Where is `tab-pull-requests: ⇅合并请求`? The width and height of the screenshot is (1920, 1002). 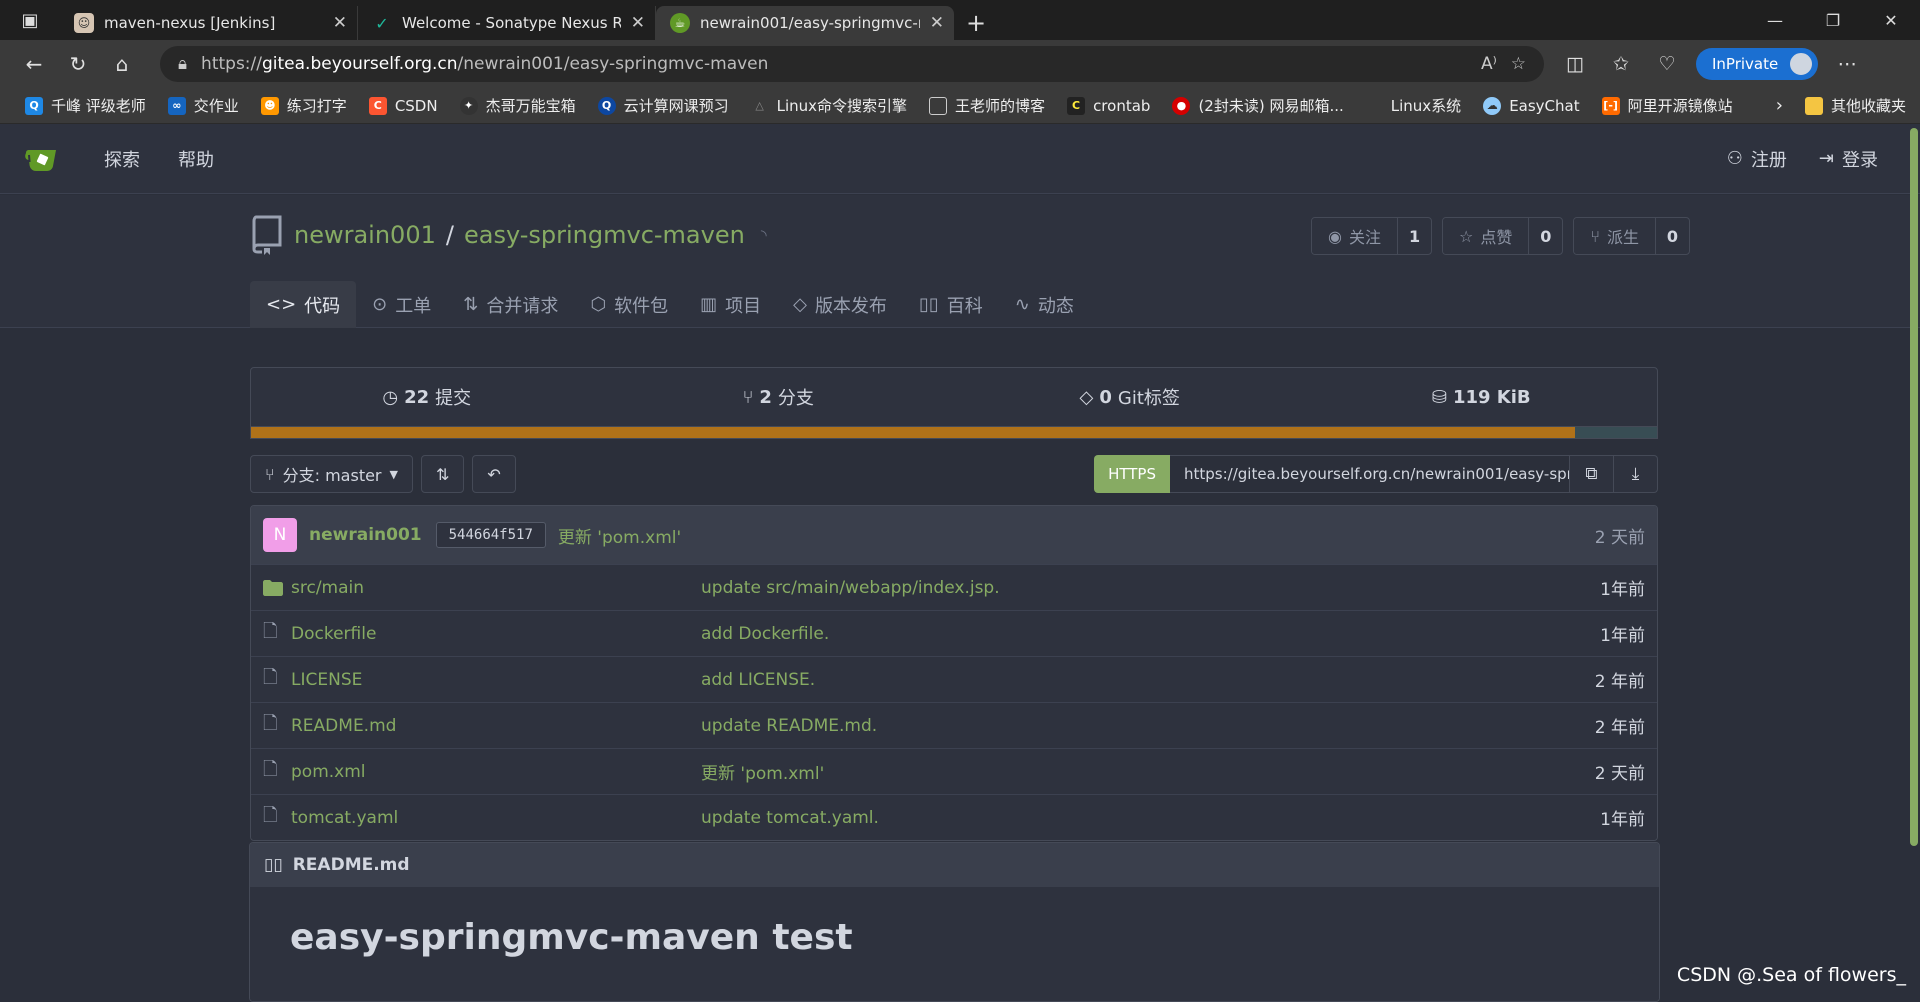 tab-pull-requests: ⇅合并请求 is located at coordinates (510, 304).